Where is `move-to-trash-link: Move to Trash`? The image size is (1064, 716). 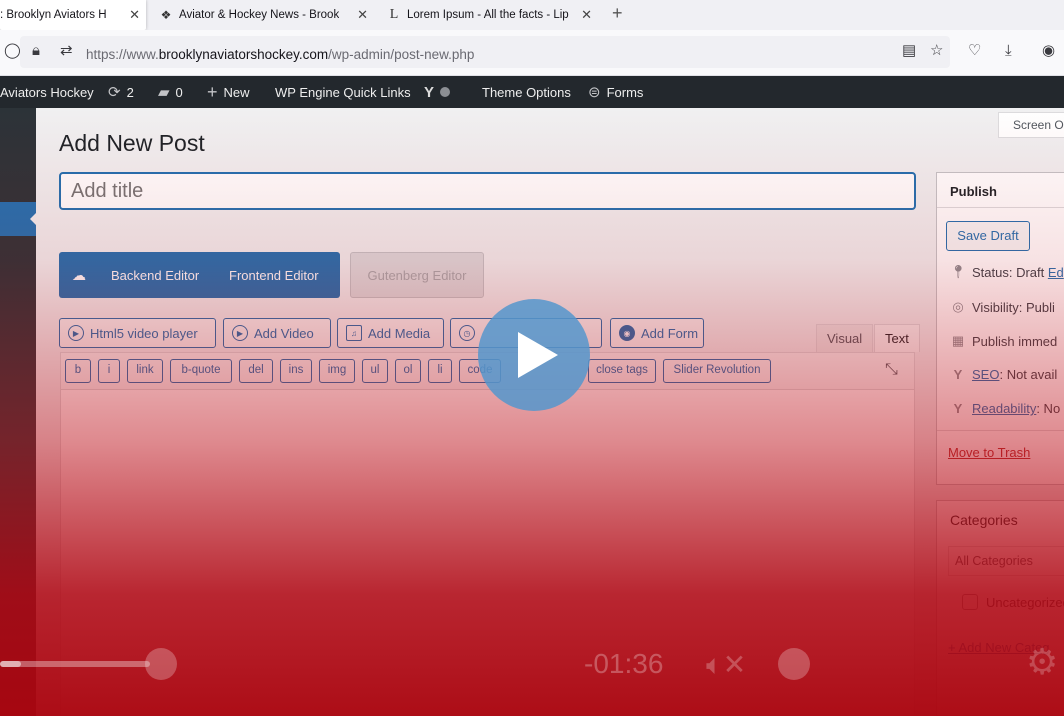
move-to-trash-link: Move to Trash is located at coordinates (989, 452).